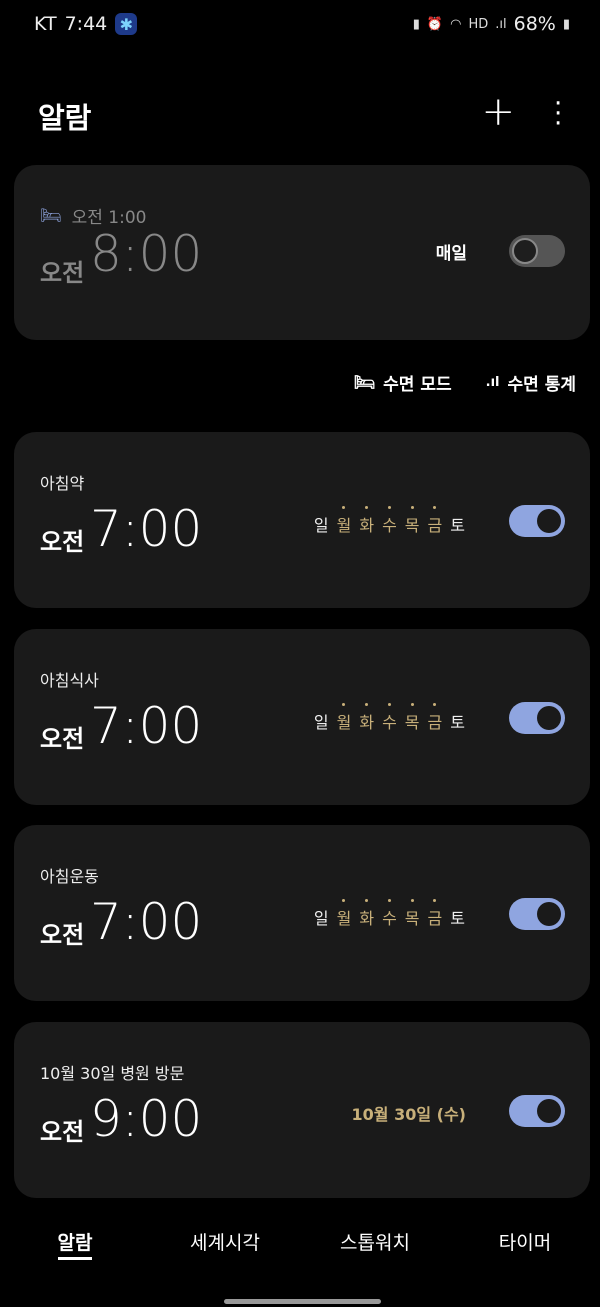 The height and width of the screenshot is (1307, 600). What do you see at coordinates (75, 1244) in the screenshot?
I see `tab-alarm: 알람` at bounding box center [75, 1244].